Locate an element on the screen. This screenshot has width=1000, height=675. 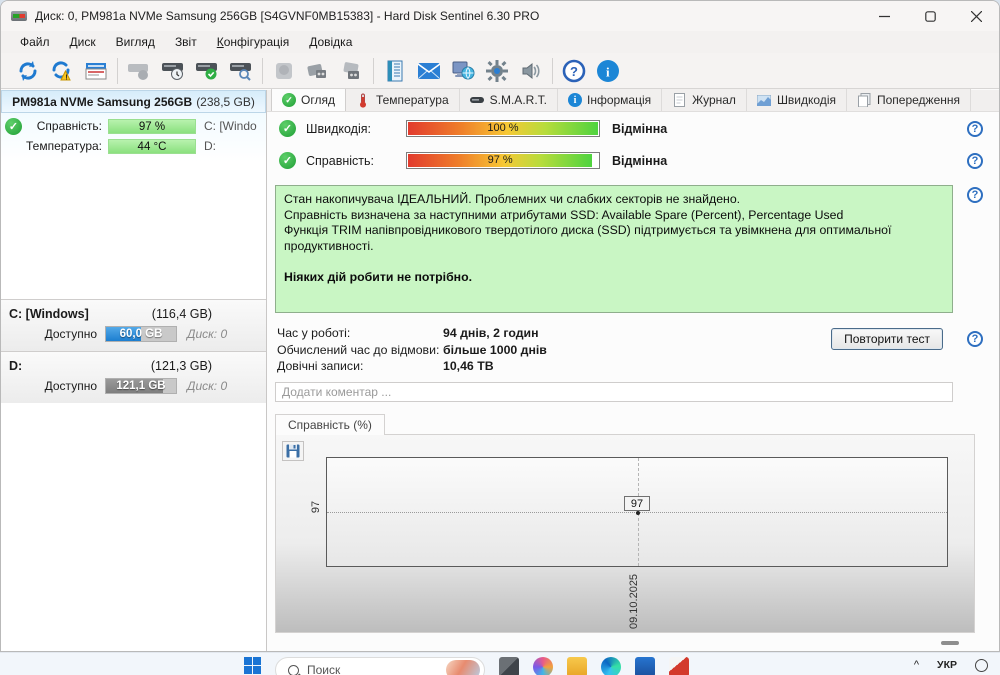
start-button is located at coordinates (252, 665).